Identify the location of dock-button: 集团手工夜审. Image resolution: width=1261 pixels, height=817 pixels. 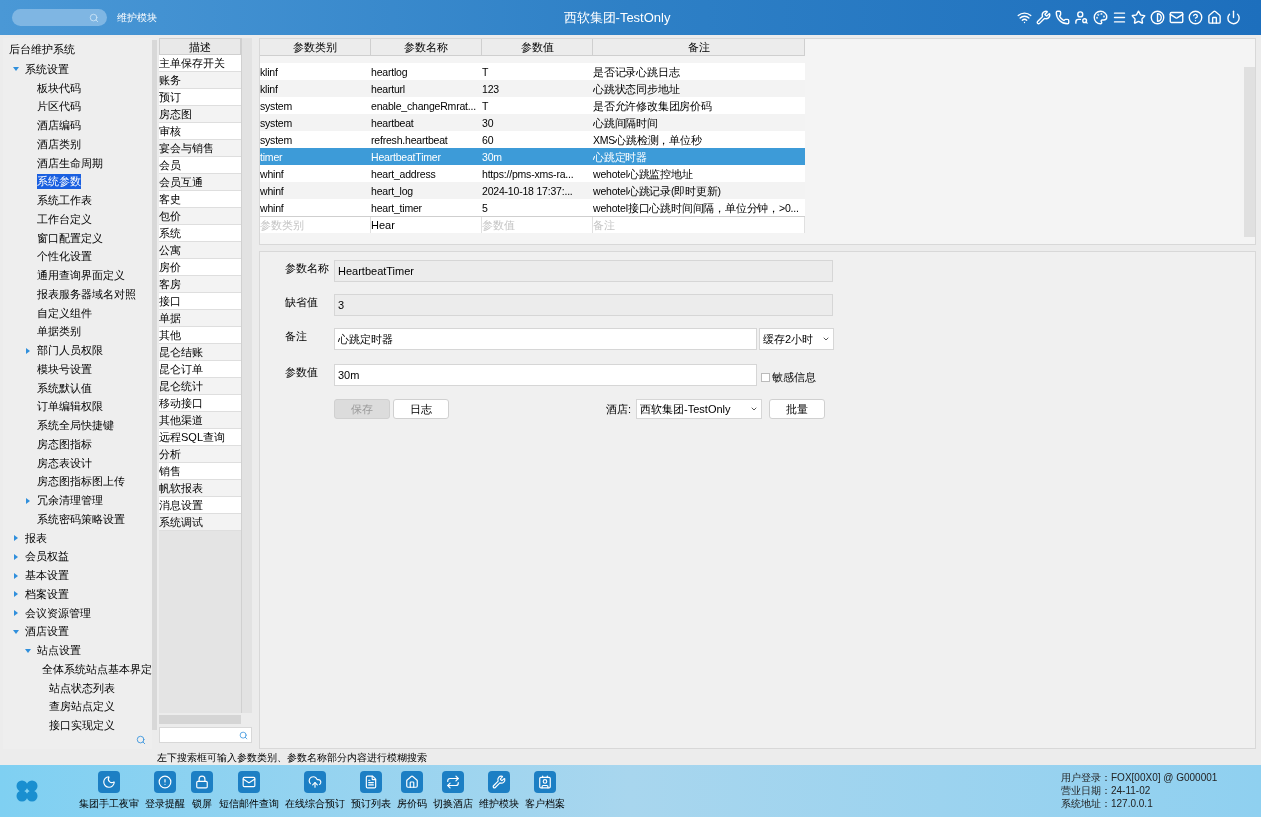
(109, 791).